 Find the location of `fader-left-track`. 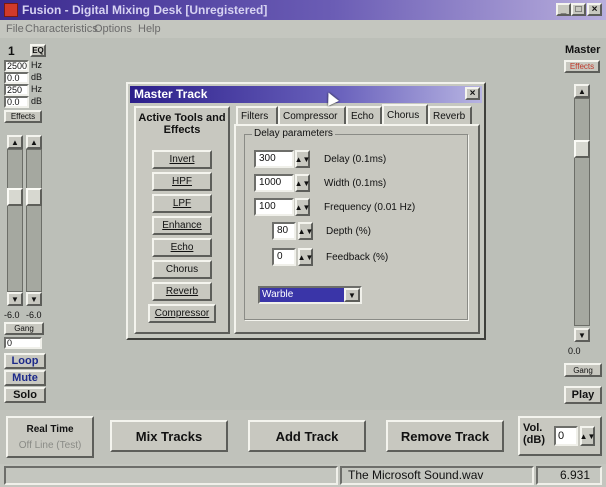

fader-left-track is located at coordinates (15, 220).